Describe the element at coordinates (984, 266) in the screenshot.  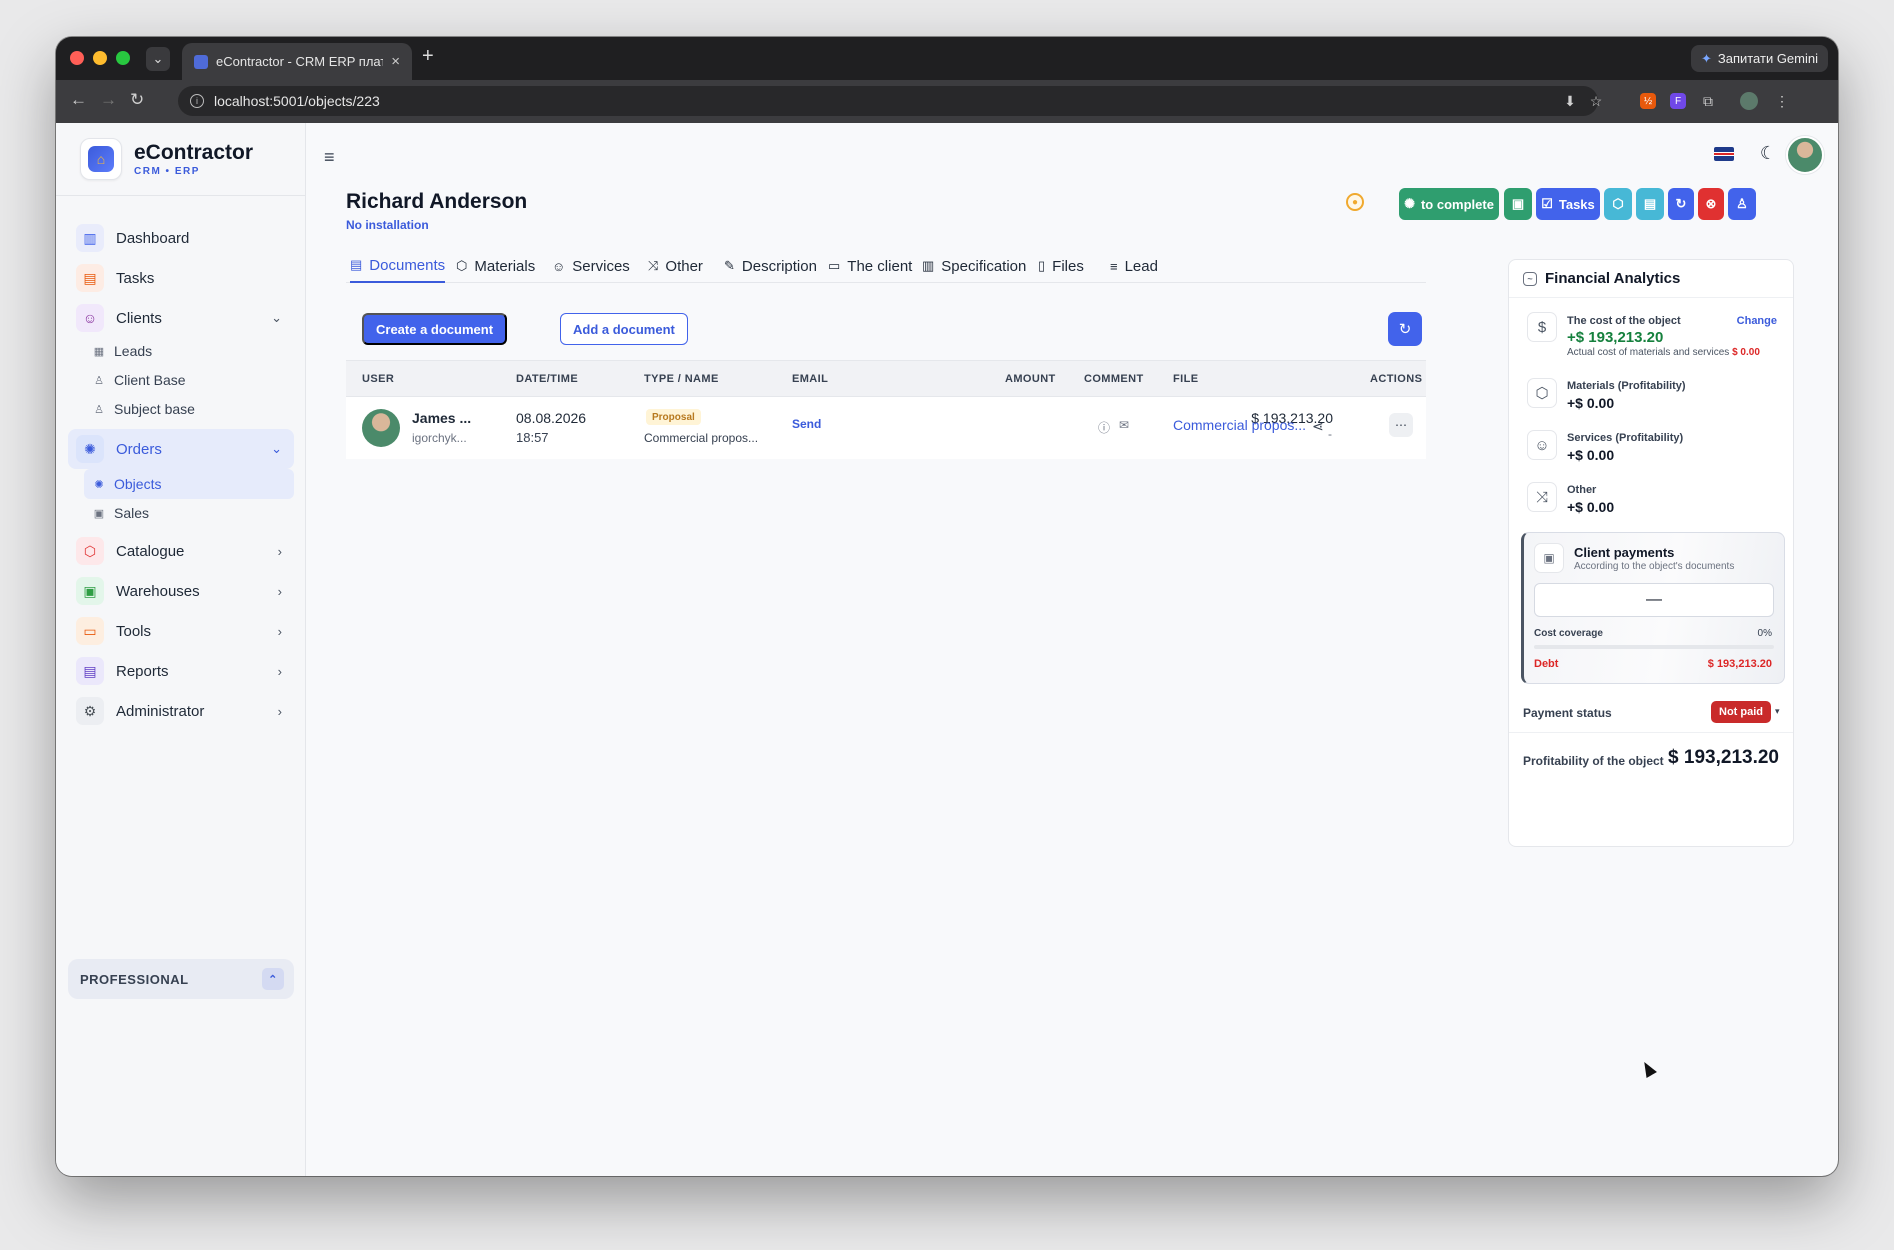
I see `tab-label: Specification` at that location.